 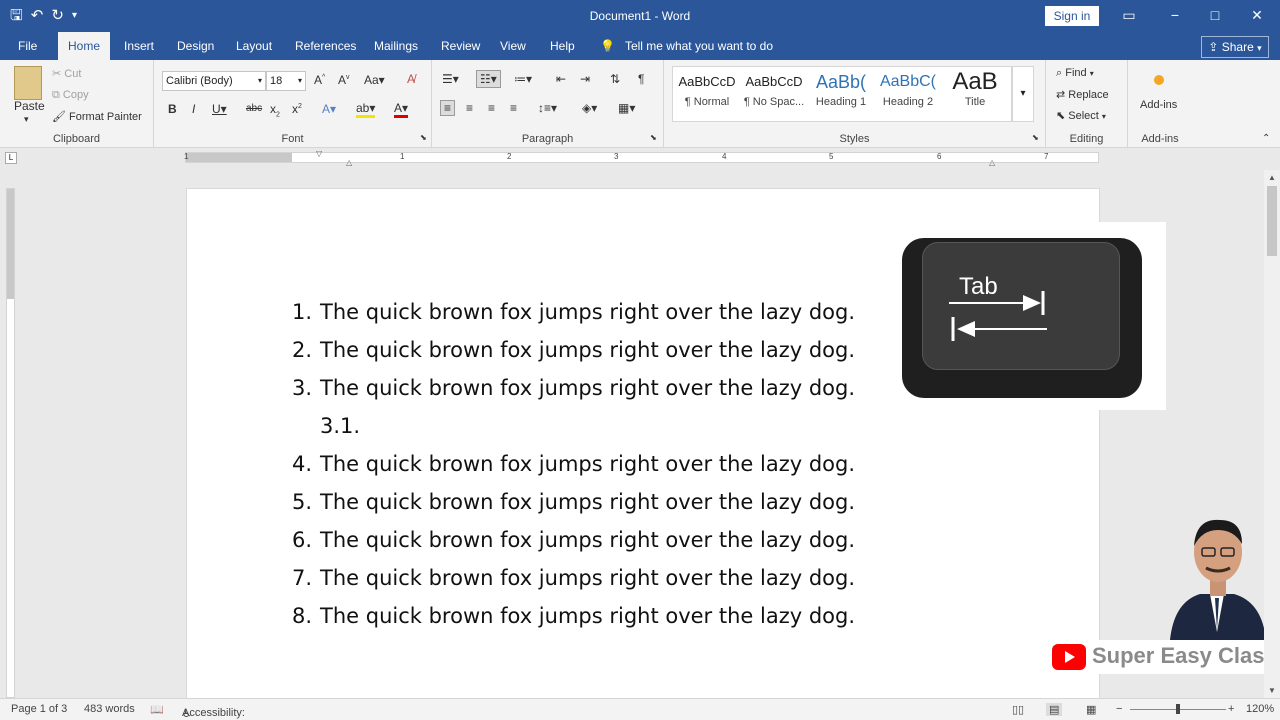 I want to click on tab-layout: Layout, so click(x=254, y=46).